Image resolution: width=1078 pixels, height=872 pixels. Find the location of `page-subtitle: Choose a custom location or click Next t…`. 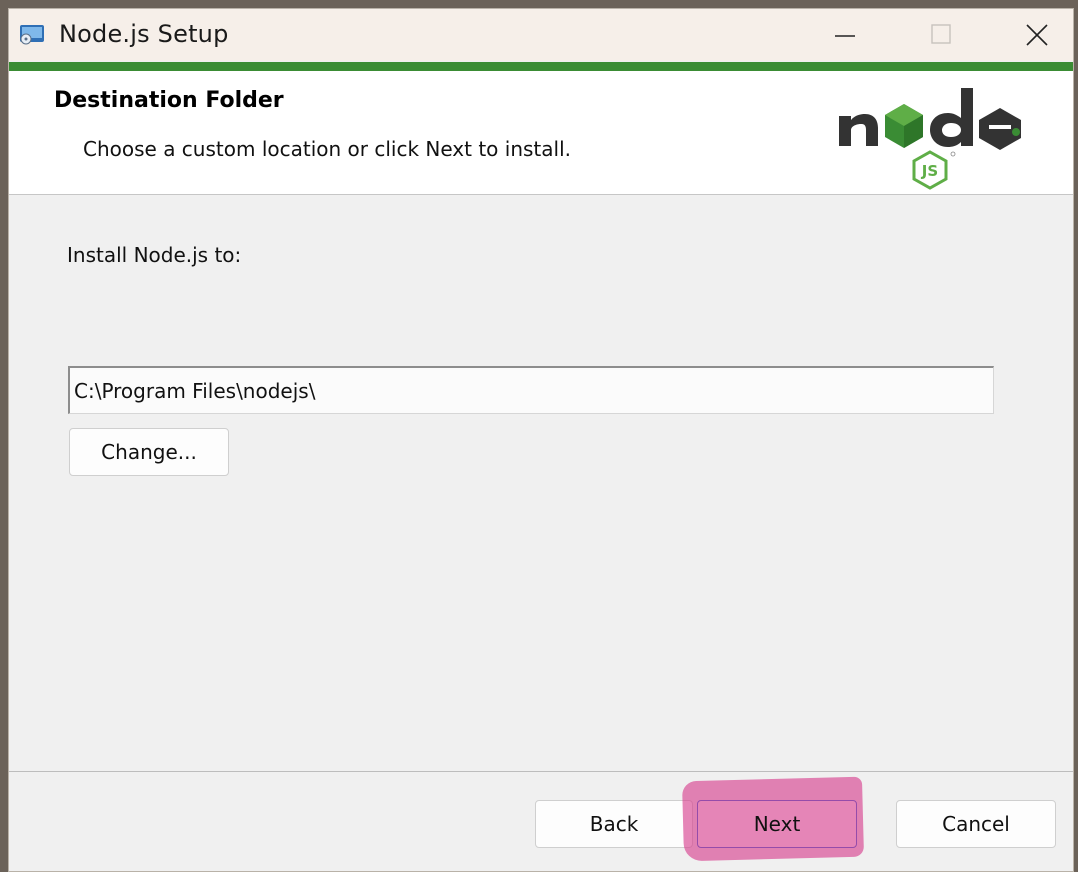

page-subtitle: Choose a custom location or click Next t… is located at coordinates (327, 149).